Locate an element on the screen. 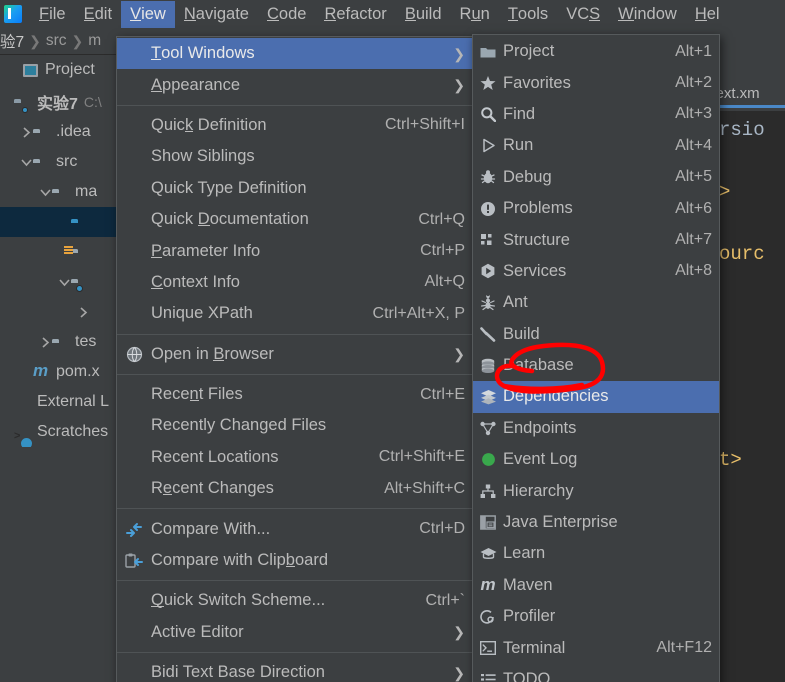 The image size is (785, 682). compare-clipboard-icon is located at coordinates (134, 561).